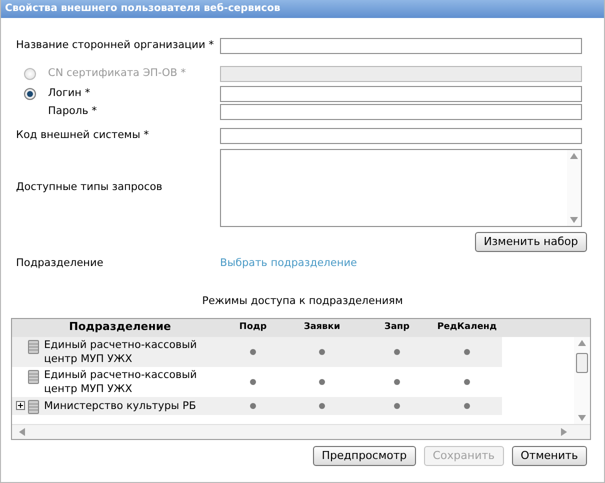 The width and height of the screenshot is (605, 483). Describe the element at coordinates (121, 405) in the screenshot. I see `table-cell-text: Министерство культуры РБ` at that location.